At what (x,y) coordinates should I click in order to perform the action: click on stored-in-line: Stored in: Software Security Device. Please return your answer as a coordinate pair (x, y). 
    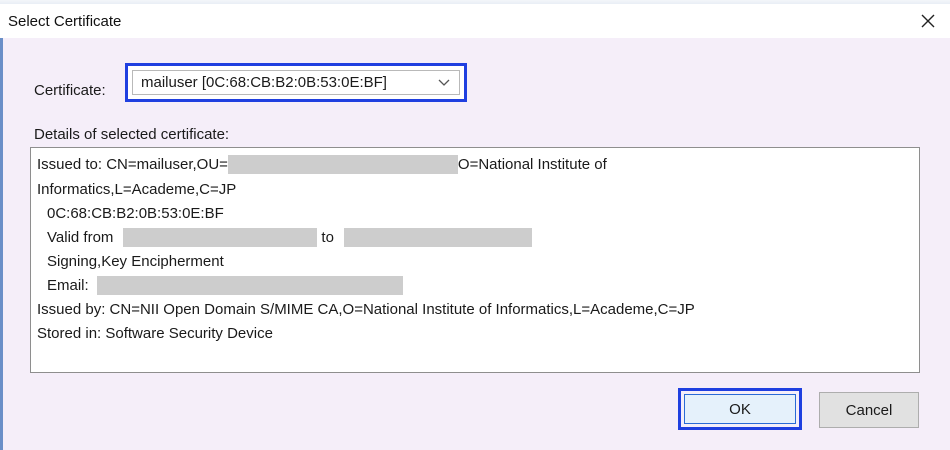
    Looking at the image, I should click on (155, 333).